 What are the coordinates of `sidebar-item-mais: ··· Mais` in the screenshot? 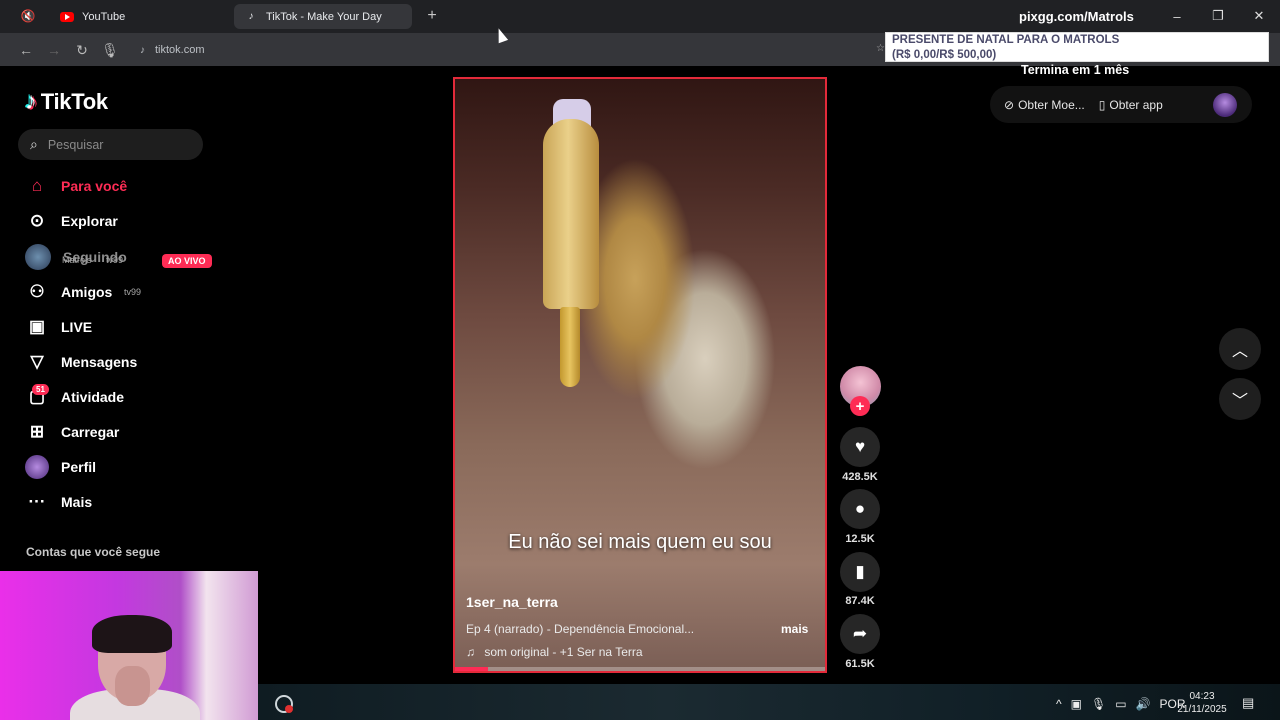 It's located at (59, 502).